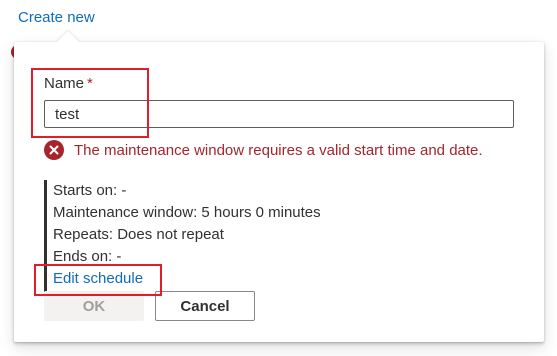 Image resolution: width=557 pixels, height=356 pixels. I want to click on name-input, so click(279, 114).